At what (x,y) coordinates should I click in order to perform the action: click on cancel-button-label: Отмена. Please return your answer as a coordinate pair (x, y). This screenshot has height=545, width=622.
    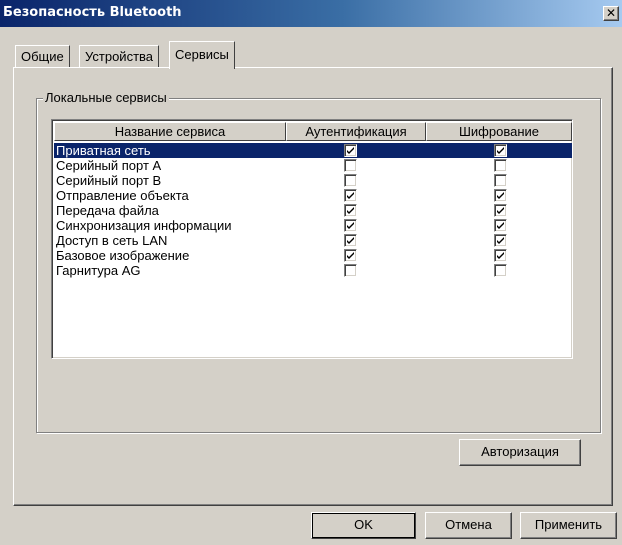
    Looking at the image, I should click on (468, 524).